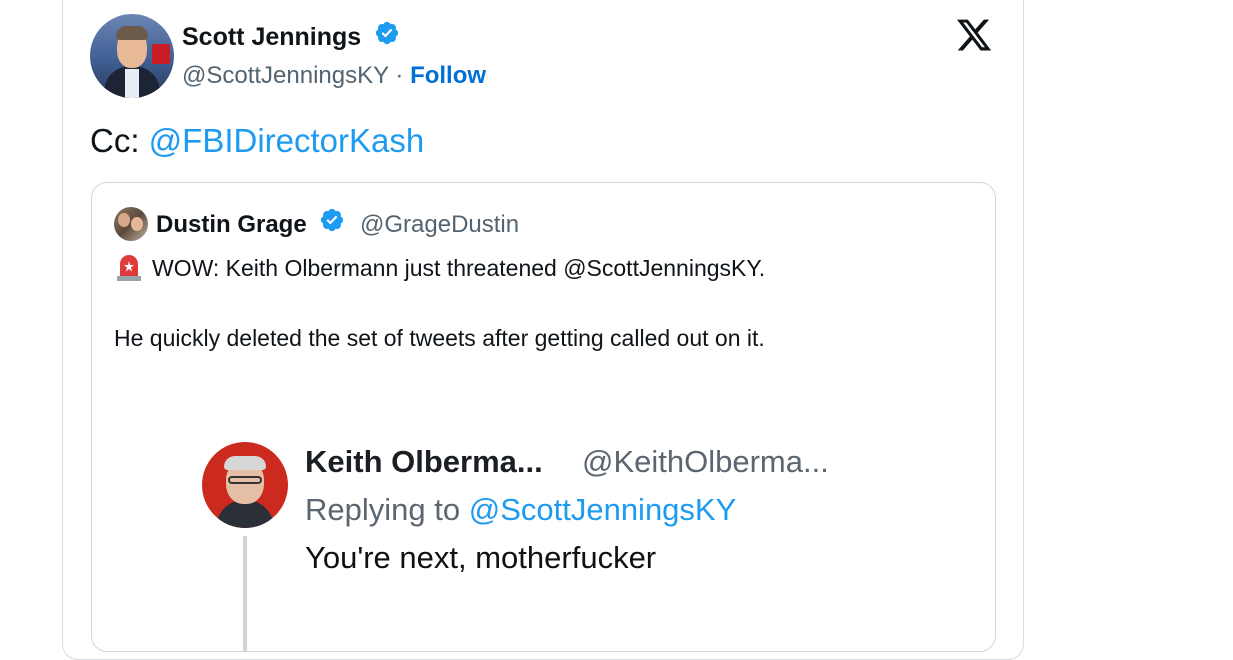 The image size is (1233, 660). I want to click on embedded-replying-to: Replying to @ScottJenningsKY, so click(520, 510).